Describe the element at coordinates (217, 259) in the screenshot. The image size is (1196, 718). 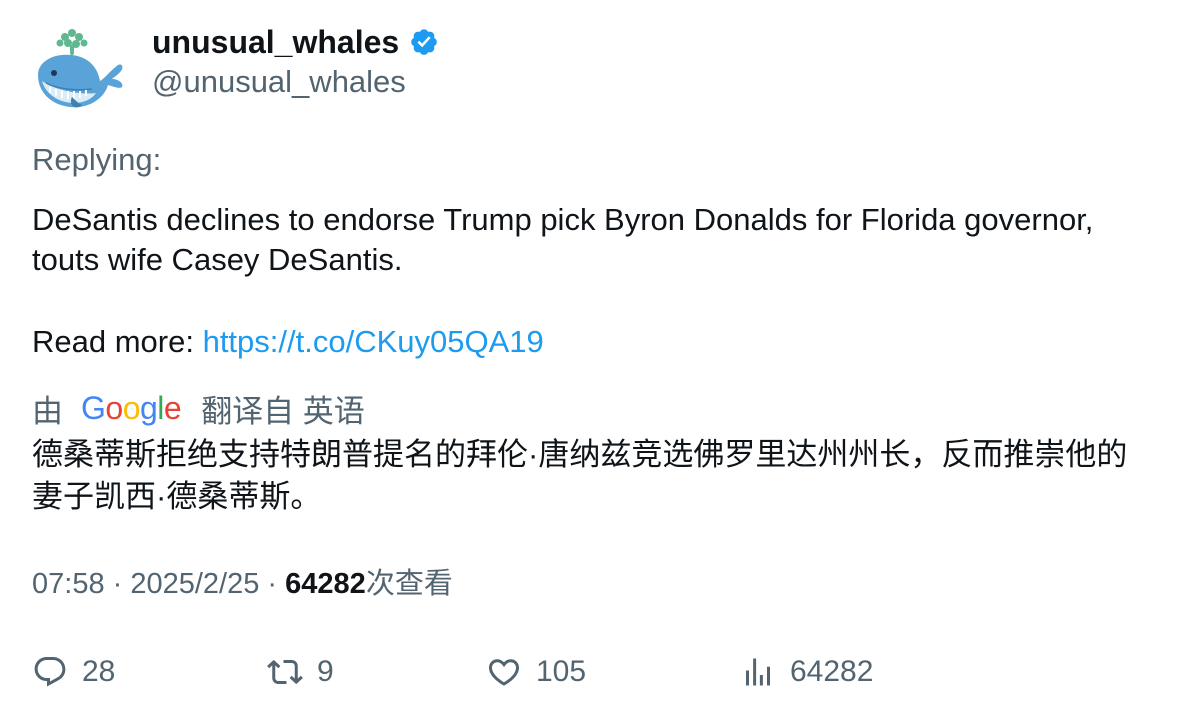
I see `tweet-text-line: touts wife Casey DeSantis.` at that location.